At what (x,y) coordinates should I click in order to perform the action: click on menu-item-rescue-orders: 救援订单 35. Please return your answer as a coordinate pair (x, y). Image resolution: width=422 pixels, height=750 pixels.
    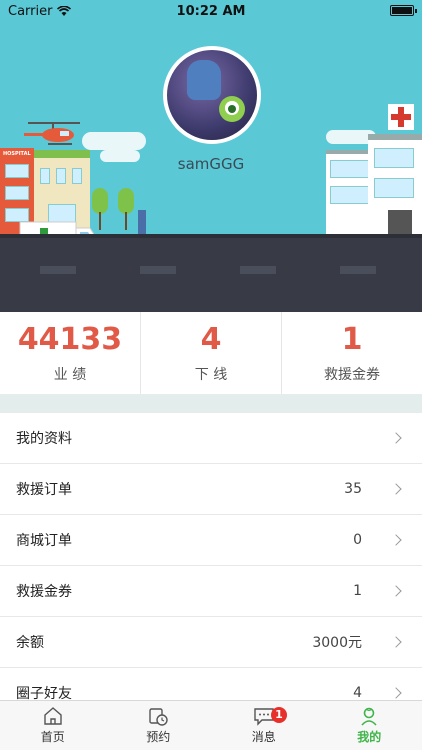
    Looking at the image, I should click on (211, 489).